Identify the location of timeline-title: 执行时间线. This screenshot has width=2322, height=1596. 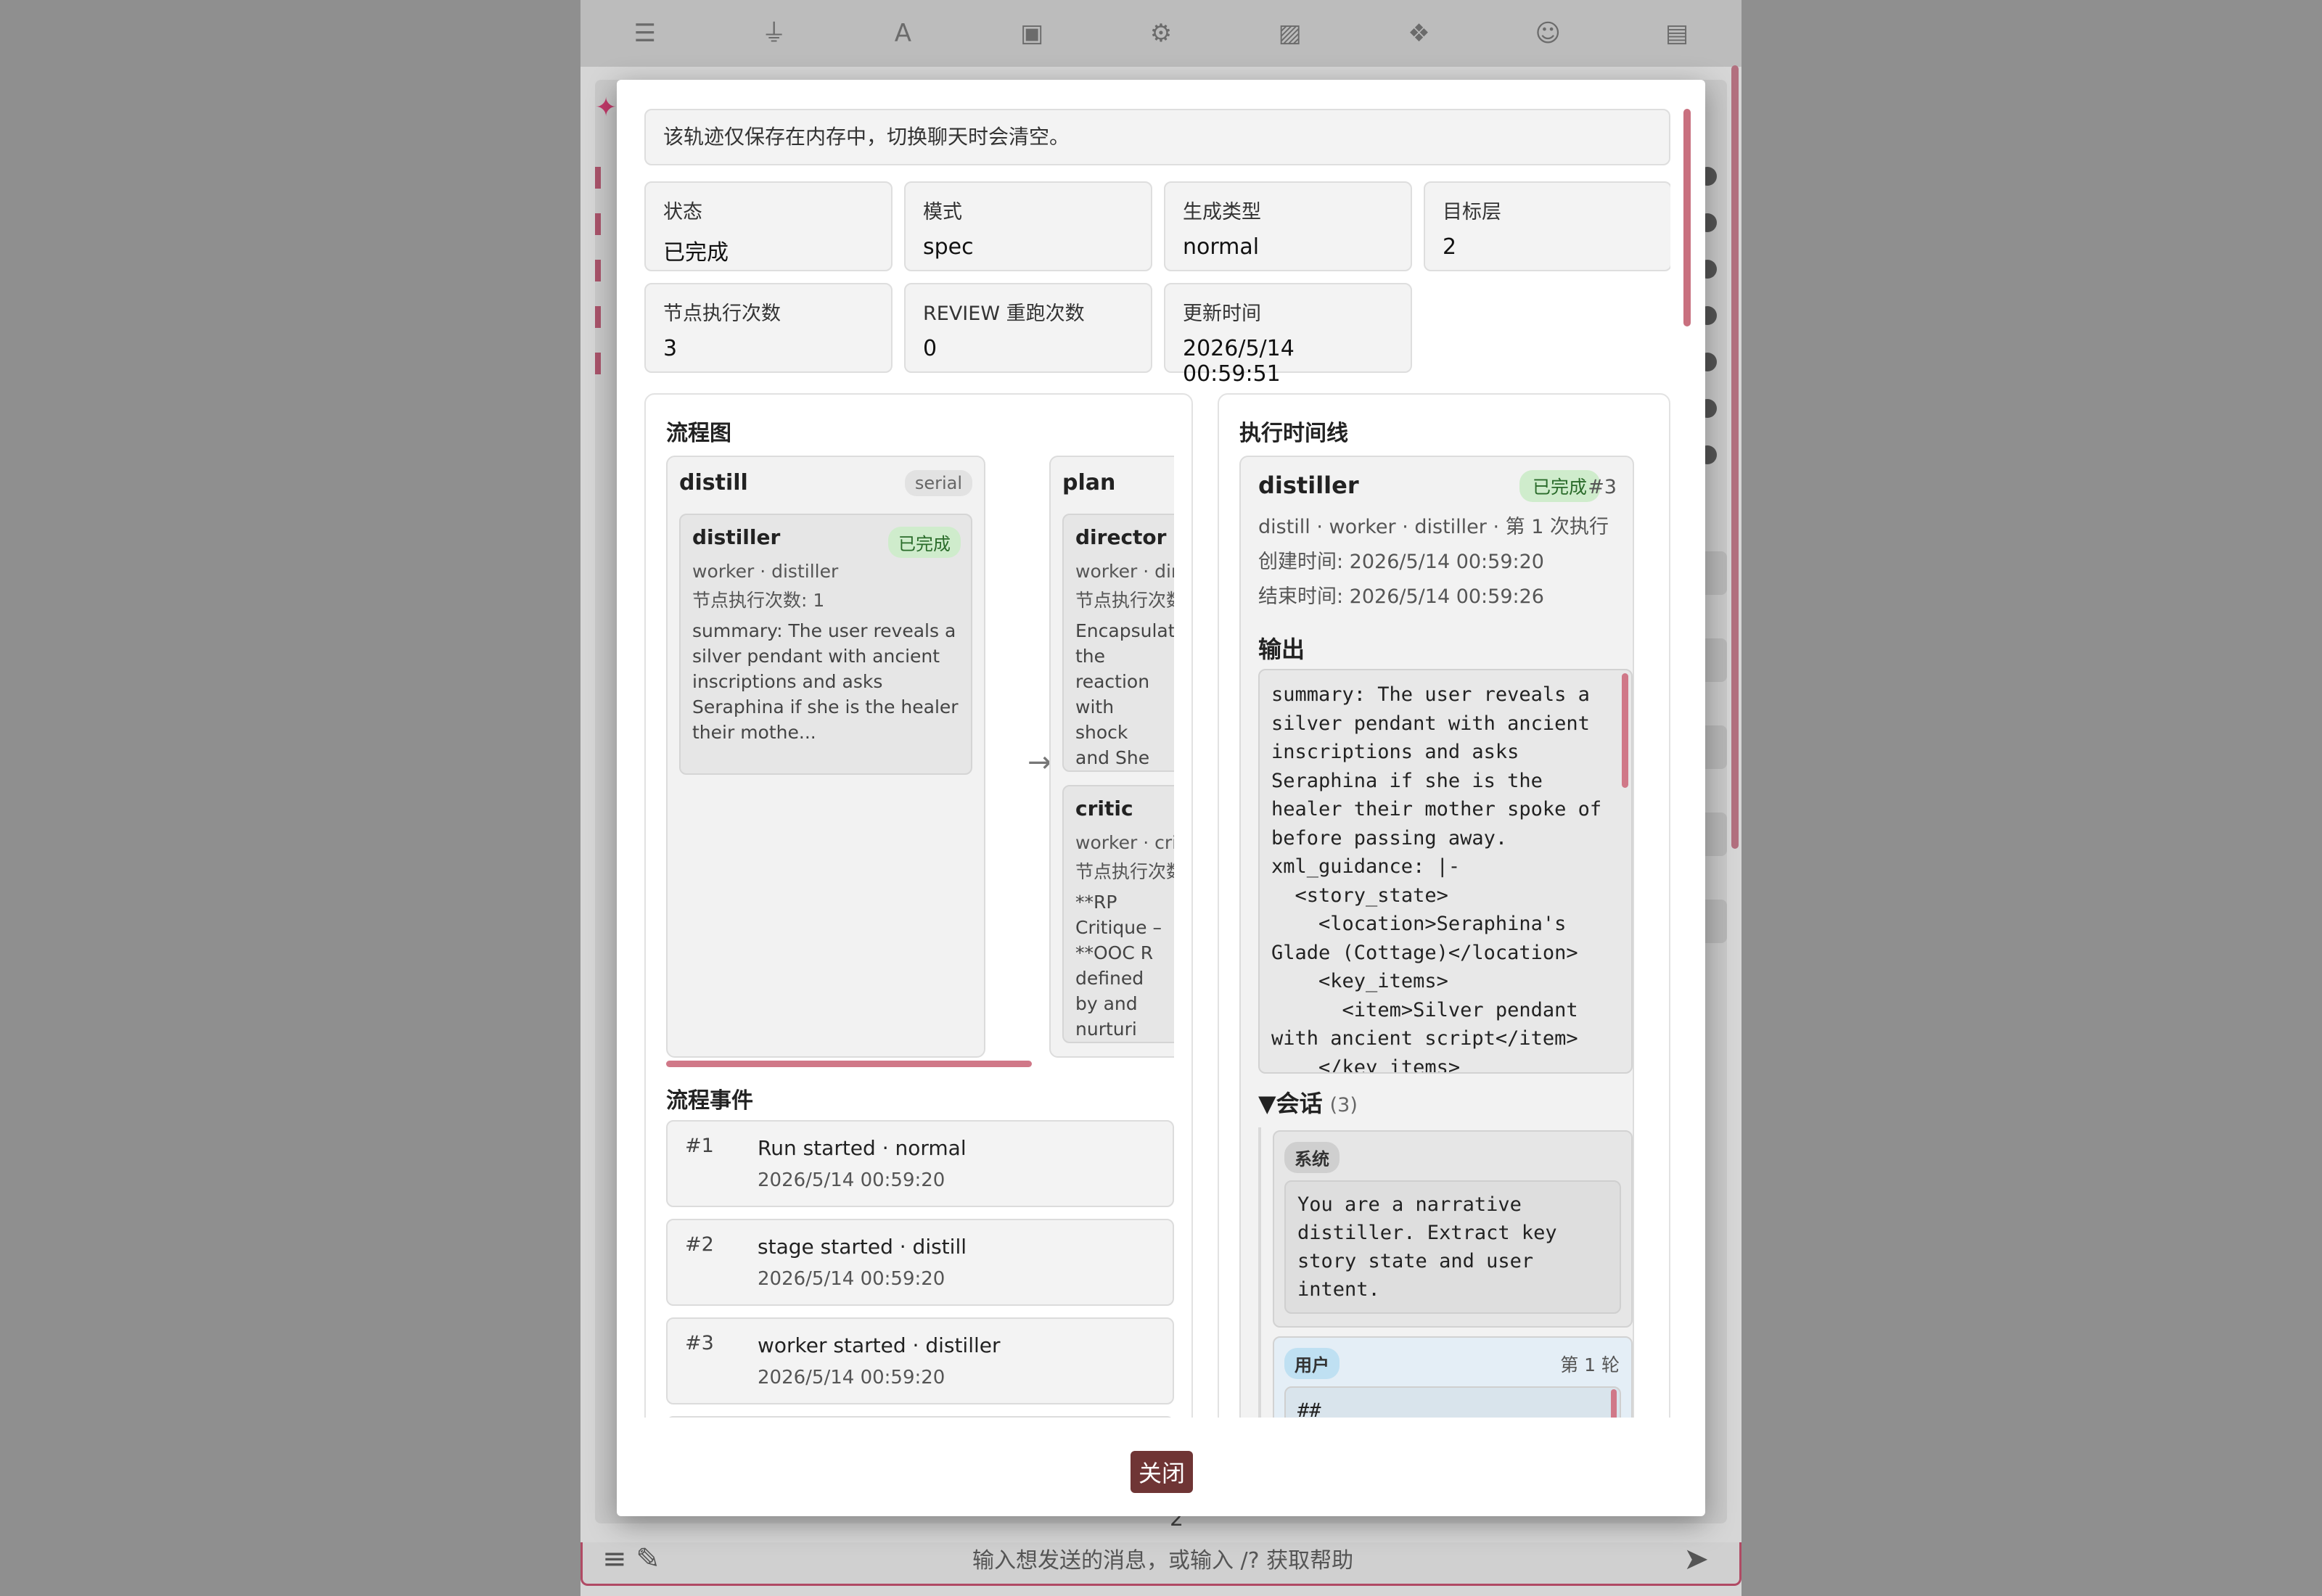
(1293, 433).